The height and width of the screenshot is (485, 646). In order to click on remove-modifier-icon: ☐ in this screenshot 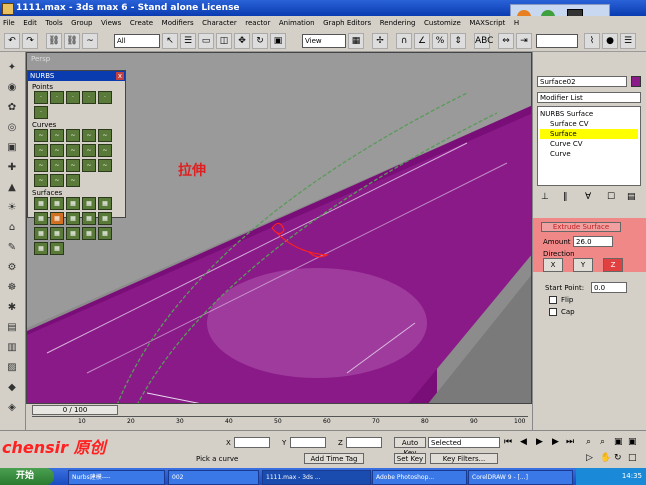, I will do `click(613, 197)`.